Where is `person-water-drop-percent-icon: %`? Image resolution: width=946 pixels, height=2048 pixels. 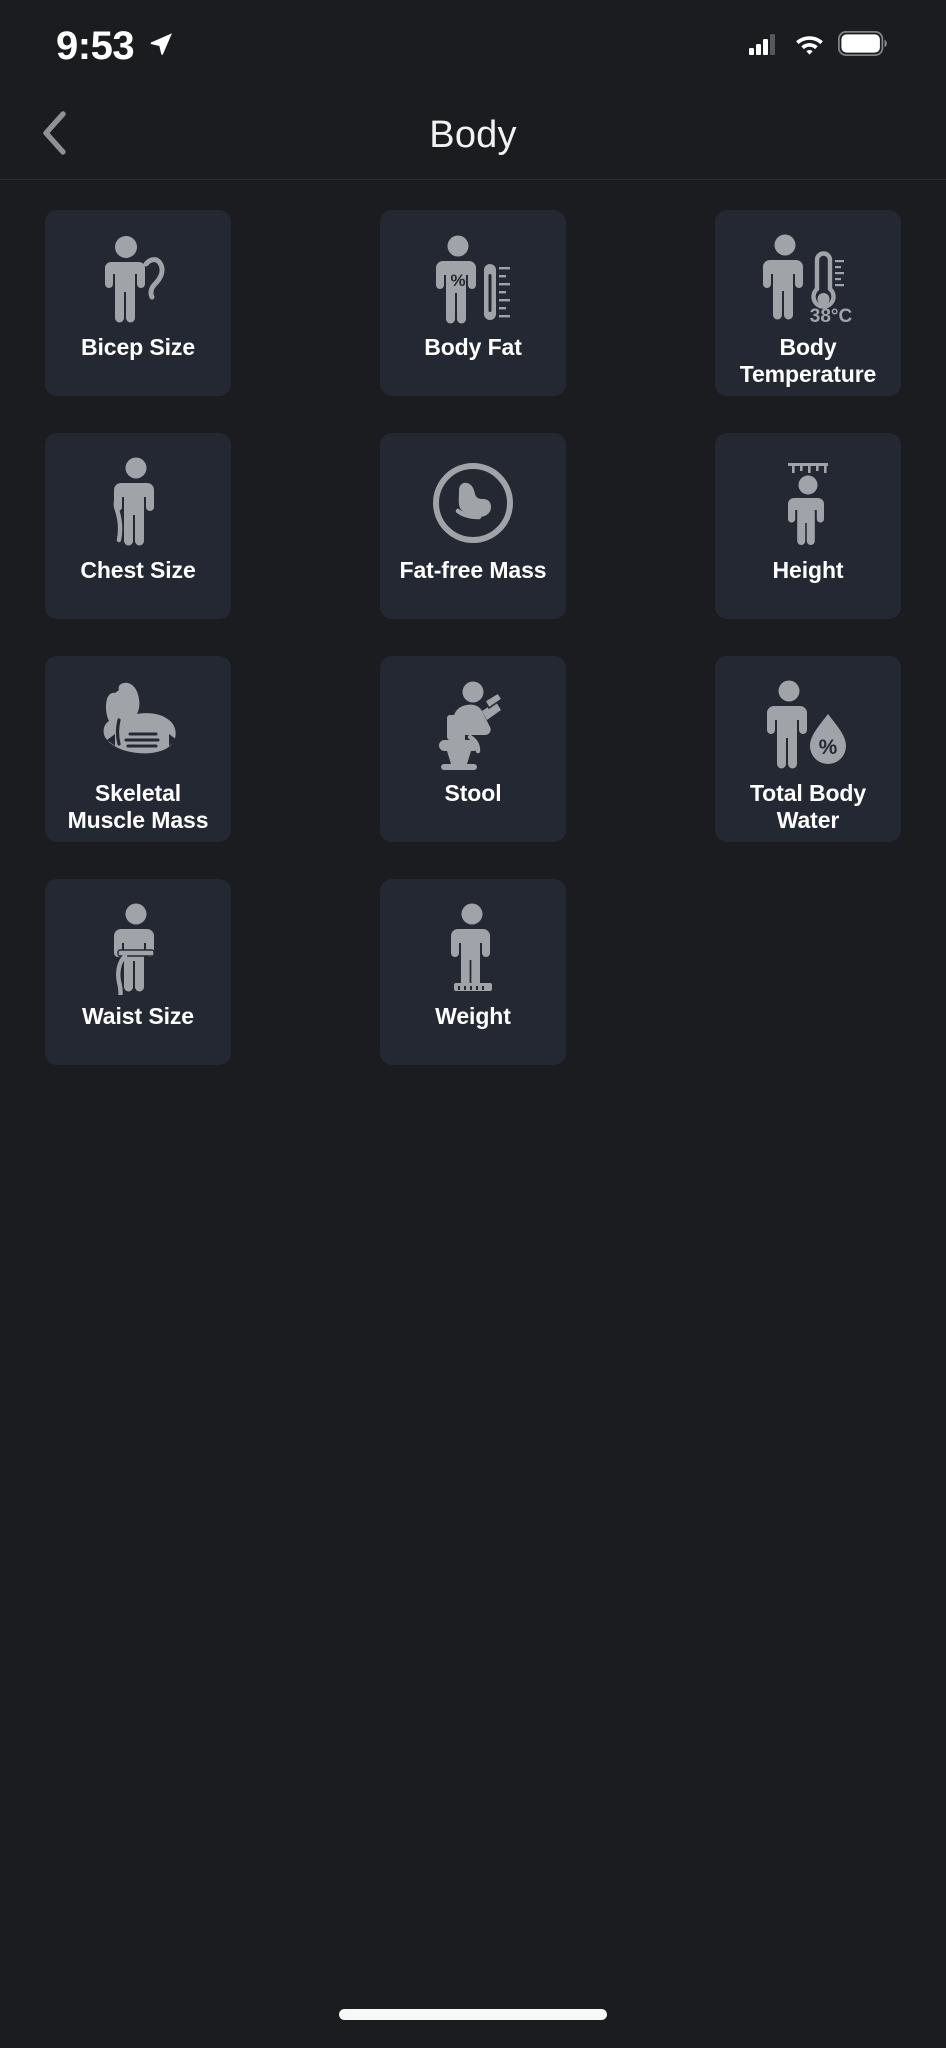
person-water-drop-percent-icon: % is located at coordinates (808, 726).